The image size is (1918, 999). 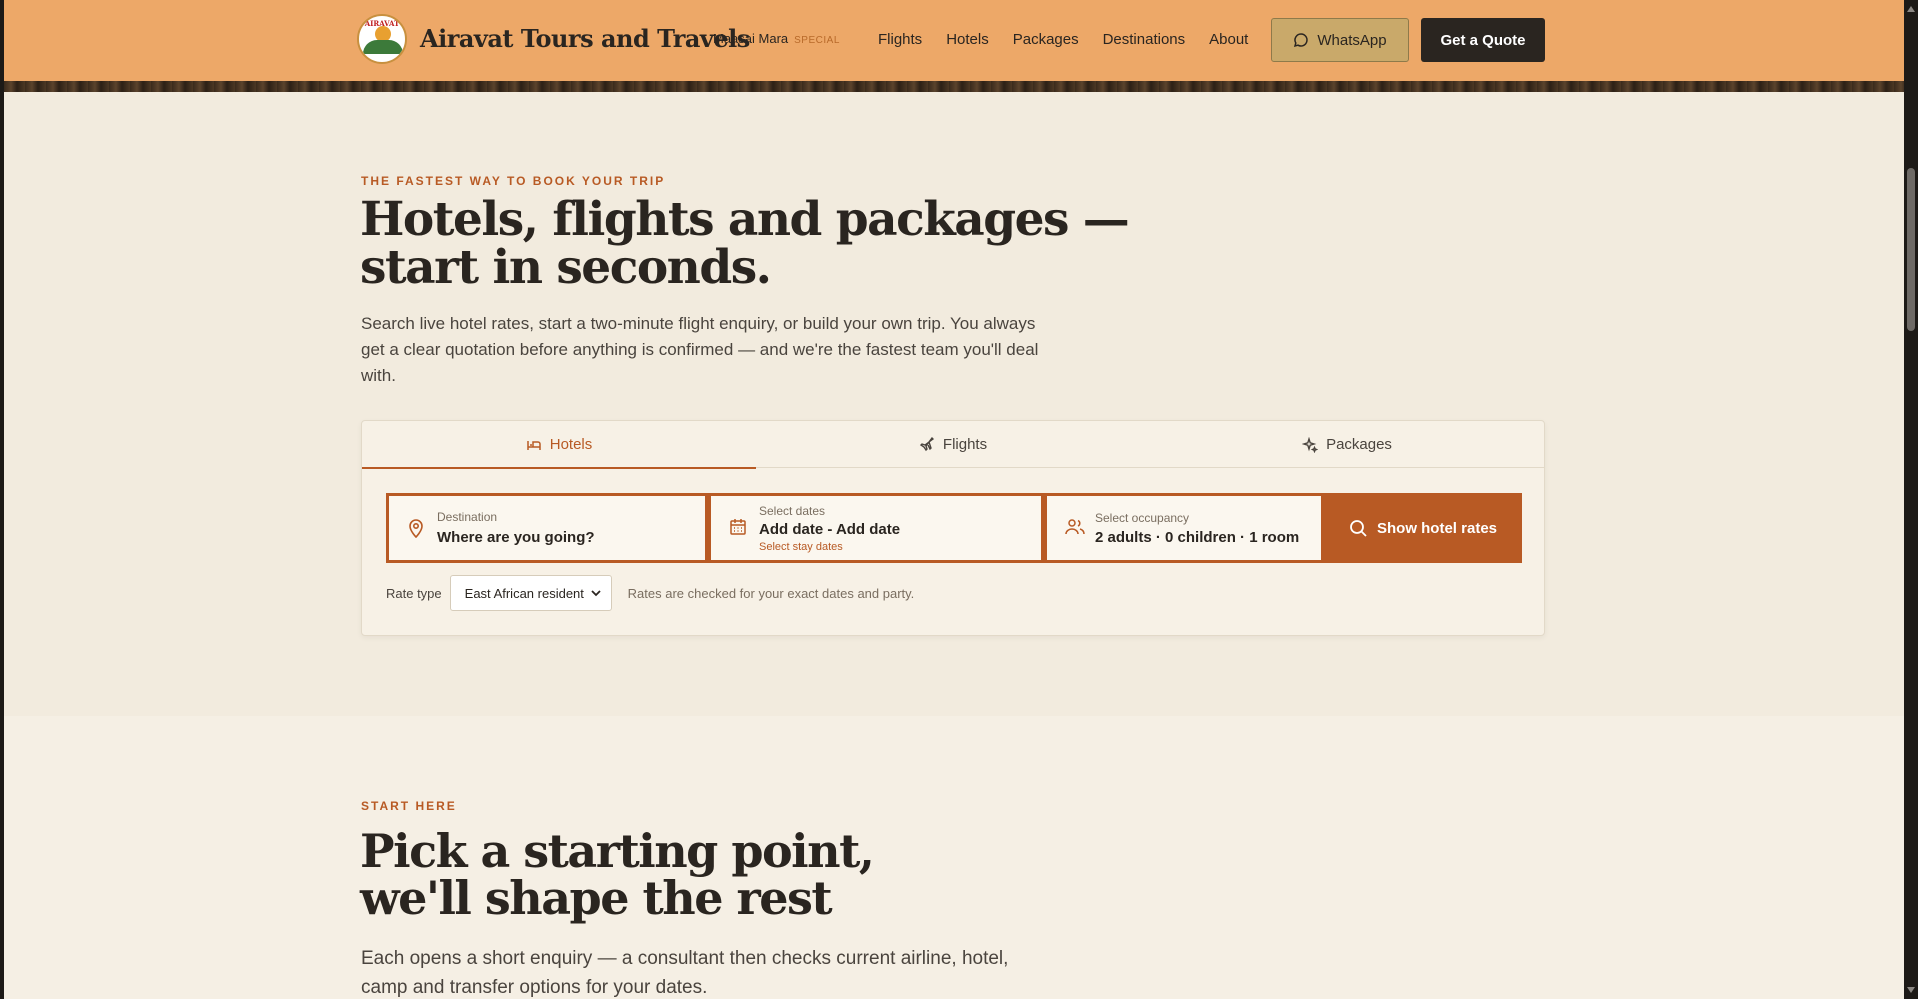 I want to click on calendar-icon, so click(x=738, y=527).